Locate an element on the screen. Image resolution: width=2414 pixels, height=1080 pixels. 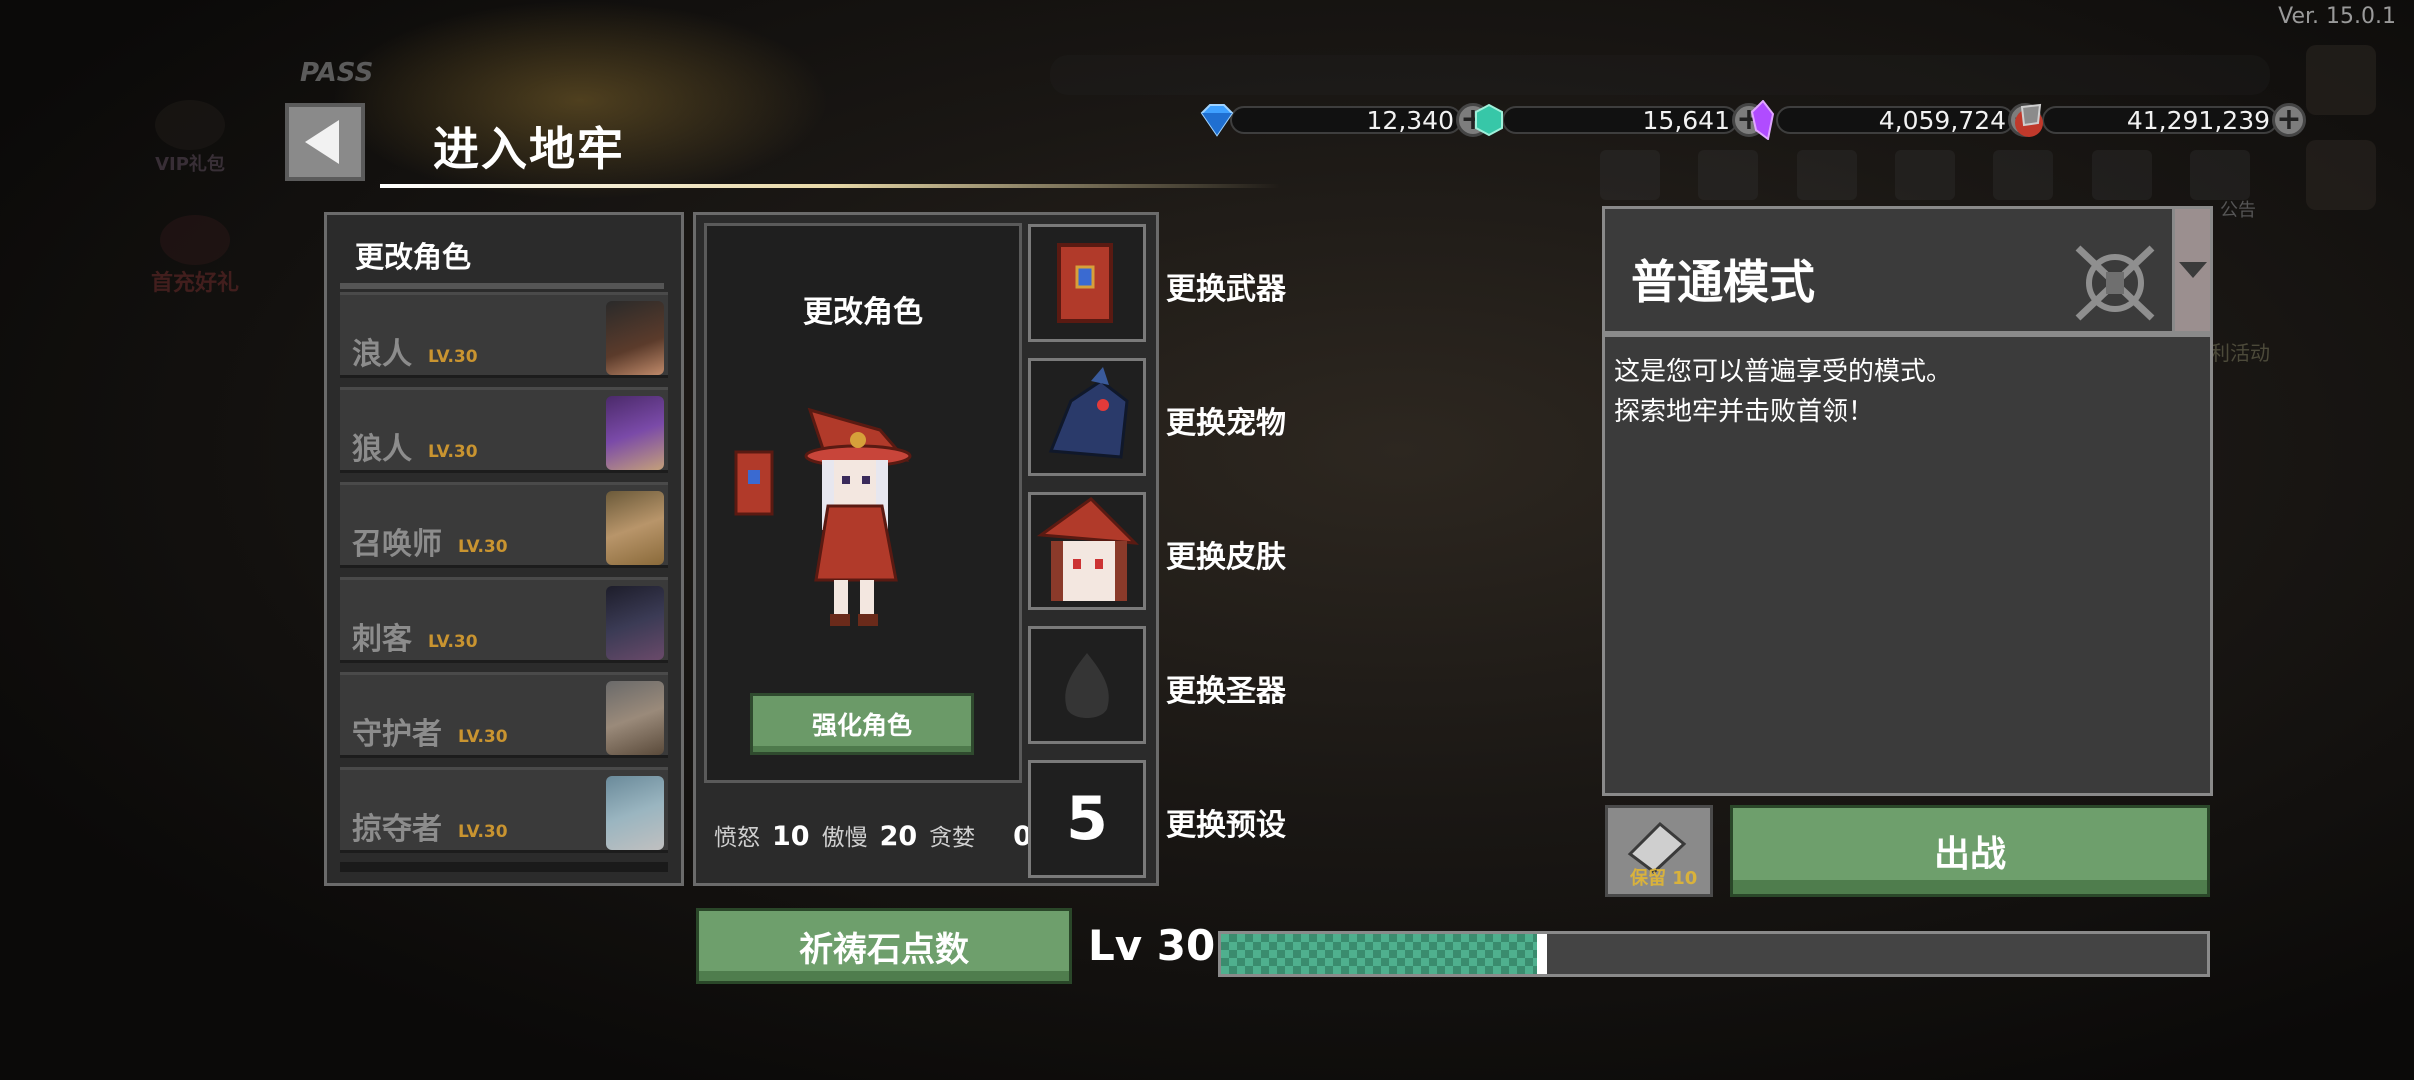
preset-slot: 5 is located at coordinates (1087, 819).